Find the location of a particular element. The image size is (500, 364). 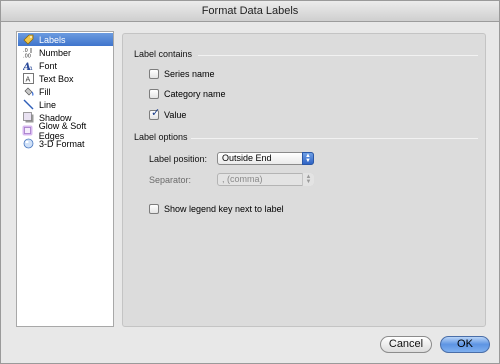

svg-text: A is located at coordinates (27, 80).